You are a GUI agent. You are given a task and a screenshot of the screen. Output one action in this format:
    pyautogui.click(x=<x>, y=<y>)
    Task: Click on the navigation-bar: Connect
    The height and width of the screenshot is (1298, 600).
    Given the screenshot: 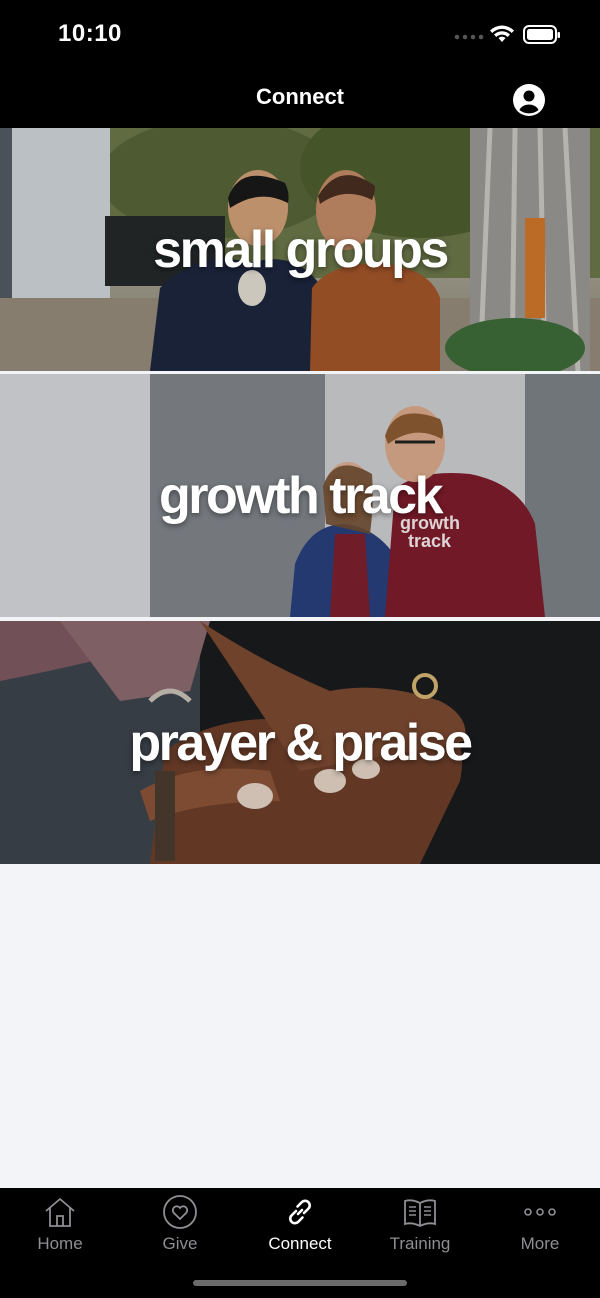 What is the action you would take?
    pyautogui.click(x=300, y=99)
    